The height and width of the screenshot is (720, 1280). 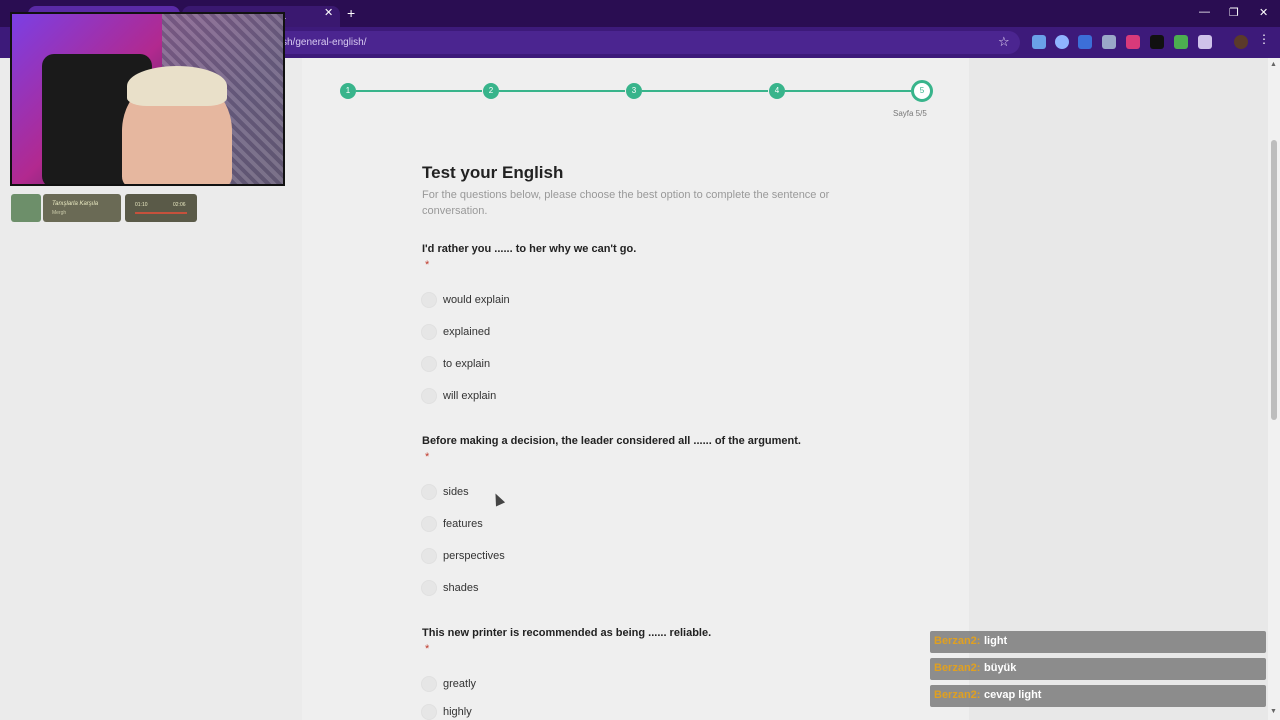 I want to click on address-bar: sh/general-english/ ☆, so click(x=645, y=42).